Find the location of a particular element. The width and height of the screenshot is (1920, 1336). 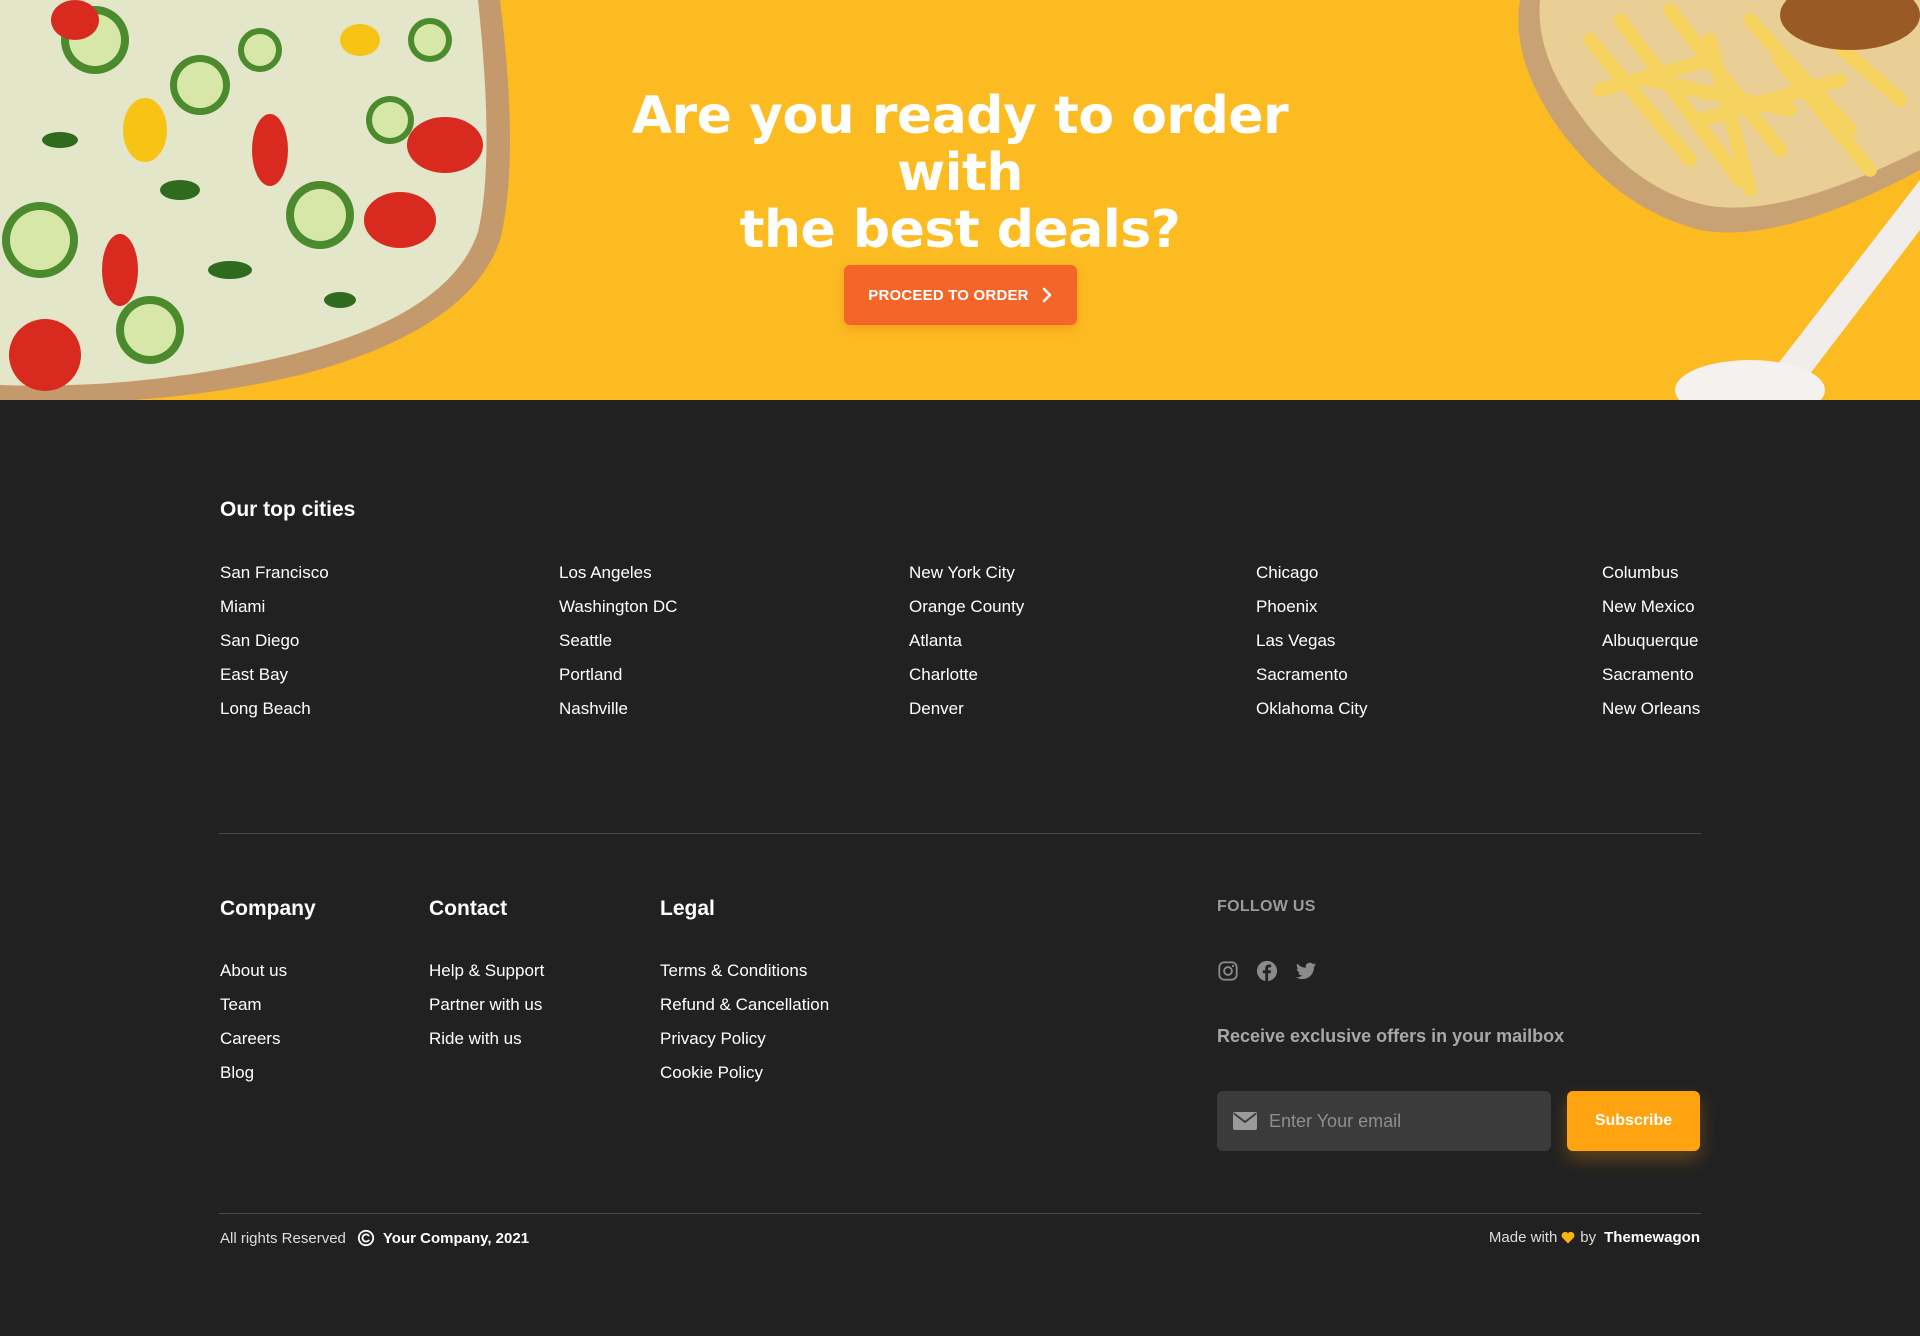

city-link: New York City is located at coordinates (966, 579).